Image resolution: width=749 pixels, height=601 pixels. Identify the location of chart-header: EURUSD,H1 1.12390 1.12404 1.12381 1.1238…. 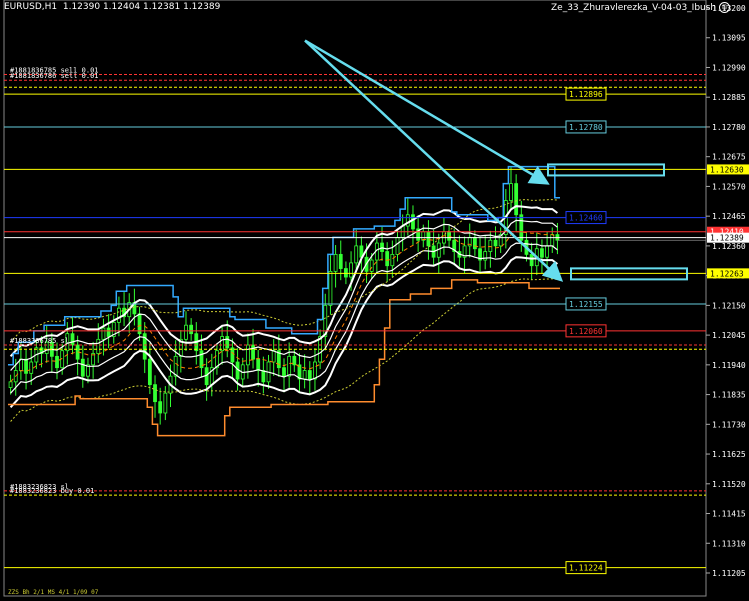
(112, 7).